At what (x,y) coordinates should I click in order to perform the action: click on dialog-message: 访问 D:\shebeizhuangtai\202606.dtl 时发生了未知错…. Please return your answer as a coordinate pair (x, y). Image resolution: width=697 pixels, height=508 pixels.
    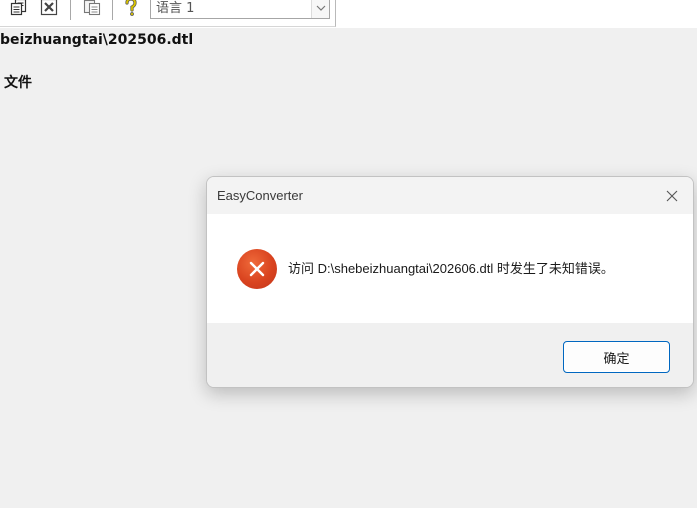
    Looking at the image, I should click on (451, 268).